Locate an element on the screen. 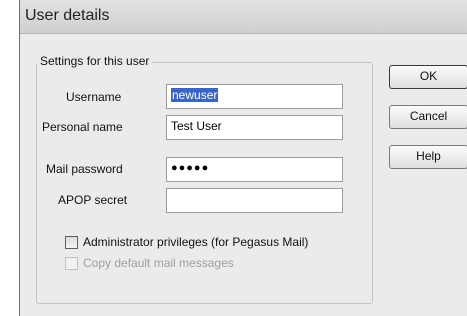 This screenshot has width=467, height=316. mail-password-input: ●●●●● is located at coordinates (254, 169).